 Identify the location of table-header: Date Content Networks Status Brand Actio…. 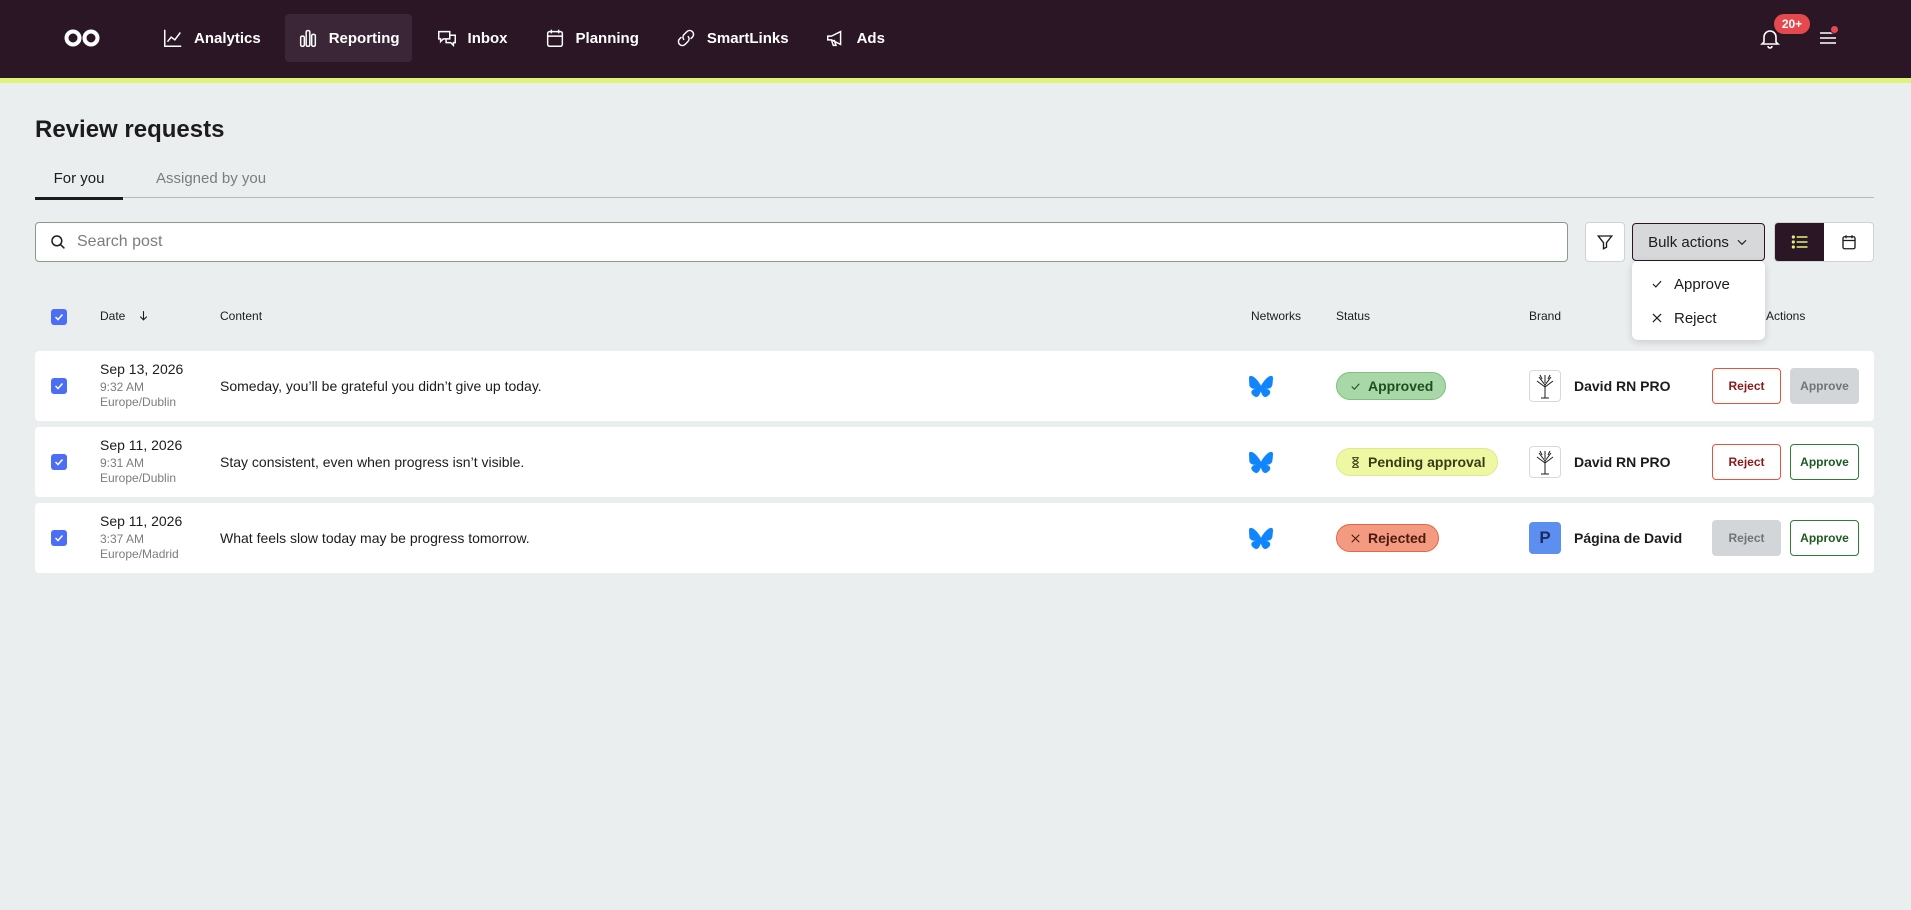
(954, 317).